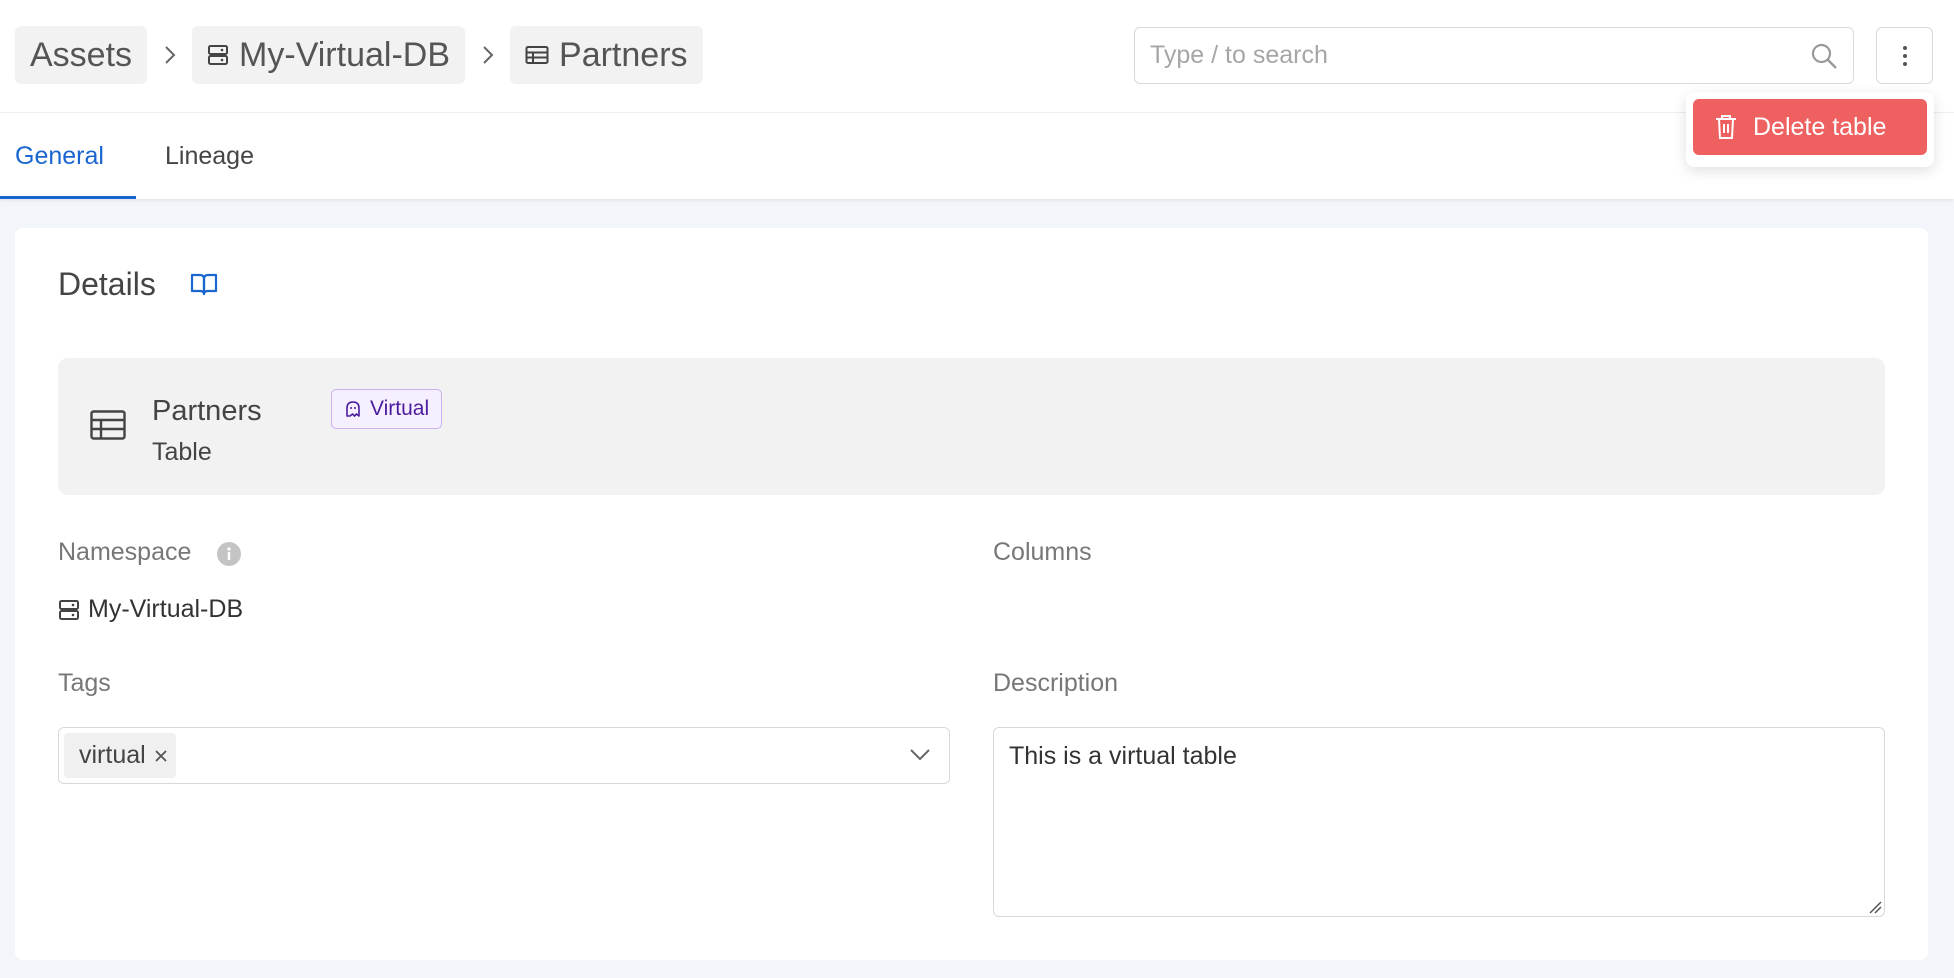  What do you see at coordinates (345, 54) in the screenshot?
I see `breadcrumb-label: My-Virtual-DB` at bounding box center [345, 54].